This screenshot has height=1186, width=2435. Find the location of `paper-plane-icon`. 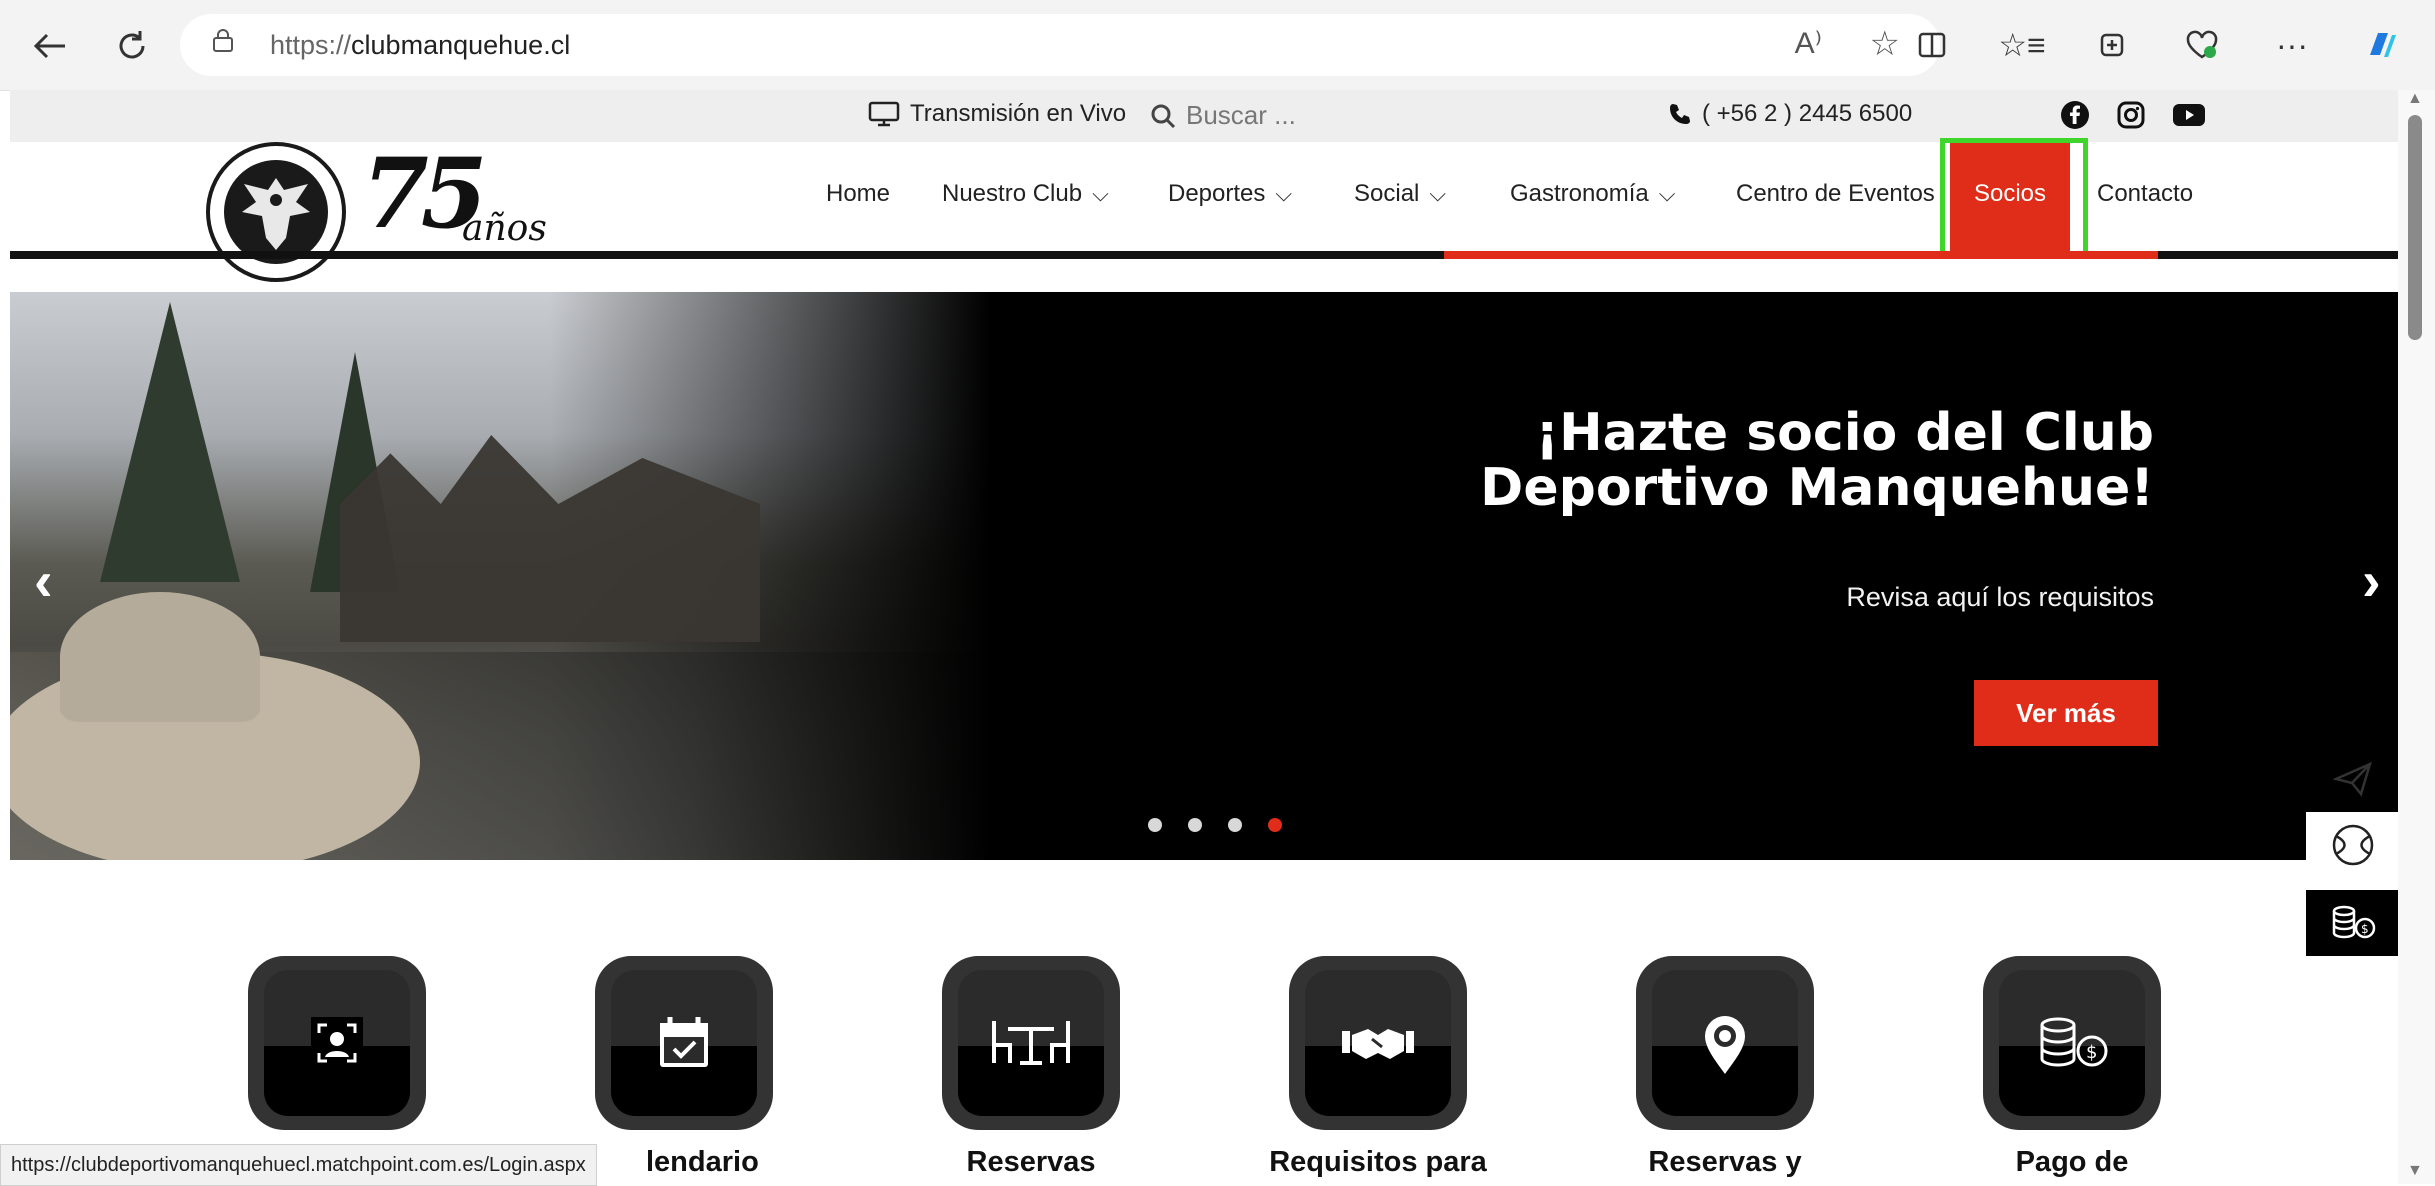

paper-plane-icon is located at coordinates (2352, 779).